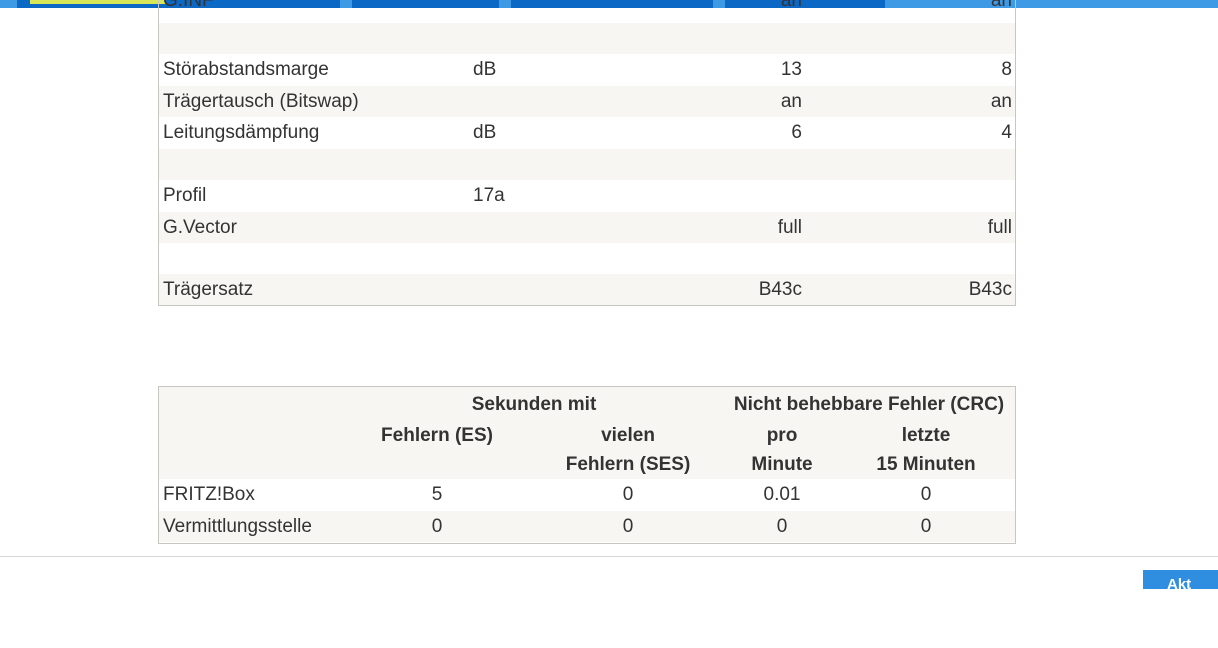 The width and height of the screenshot is (1218, 648). Describe the element at coordinates (990, 289) in the screenshot. I see `row-value-upstream: B43c` at that location.